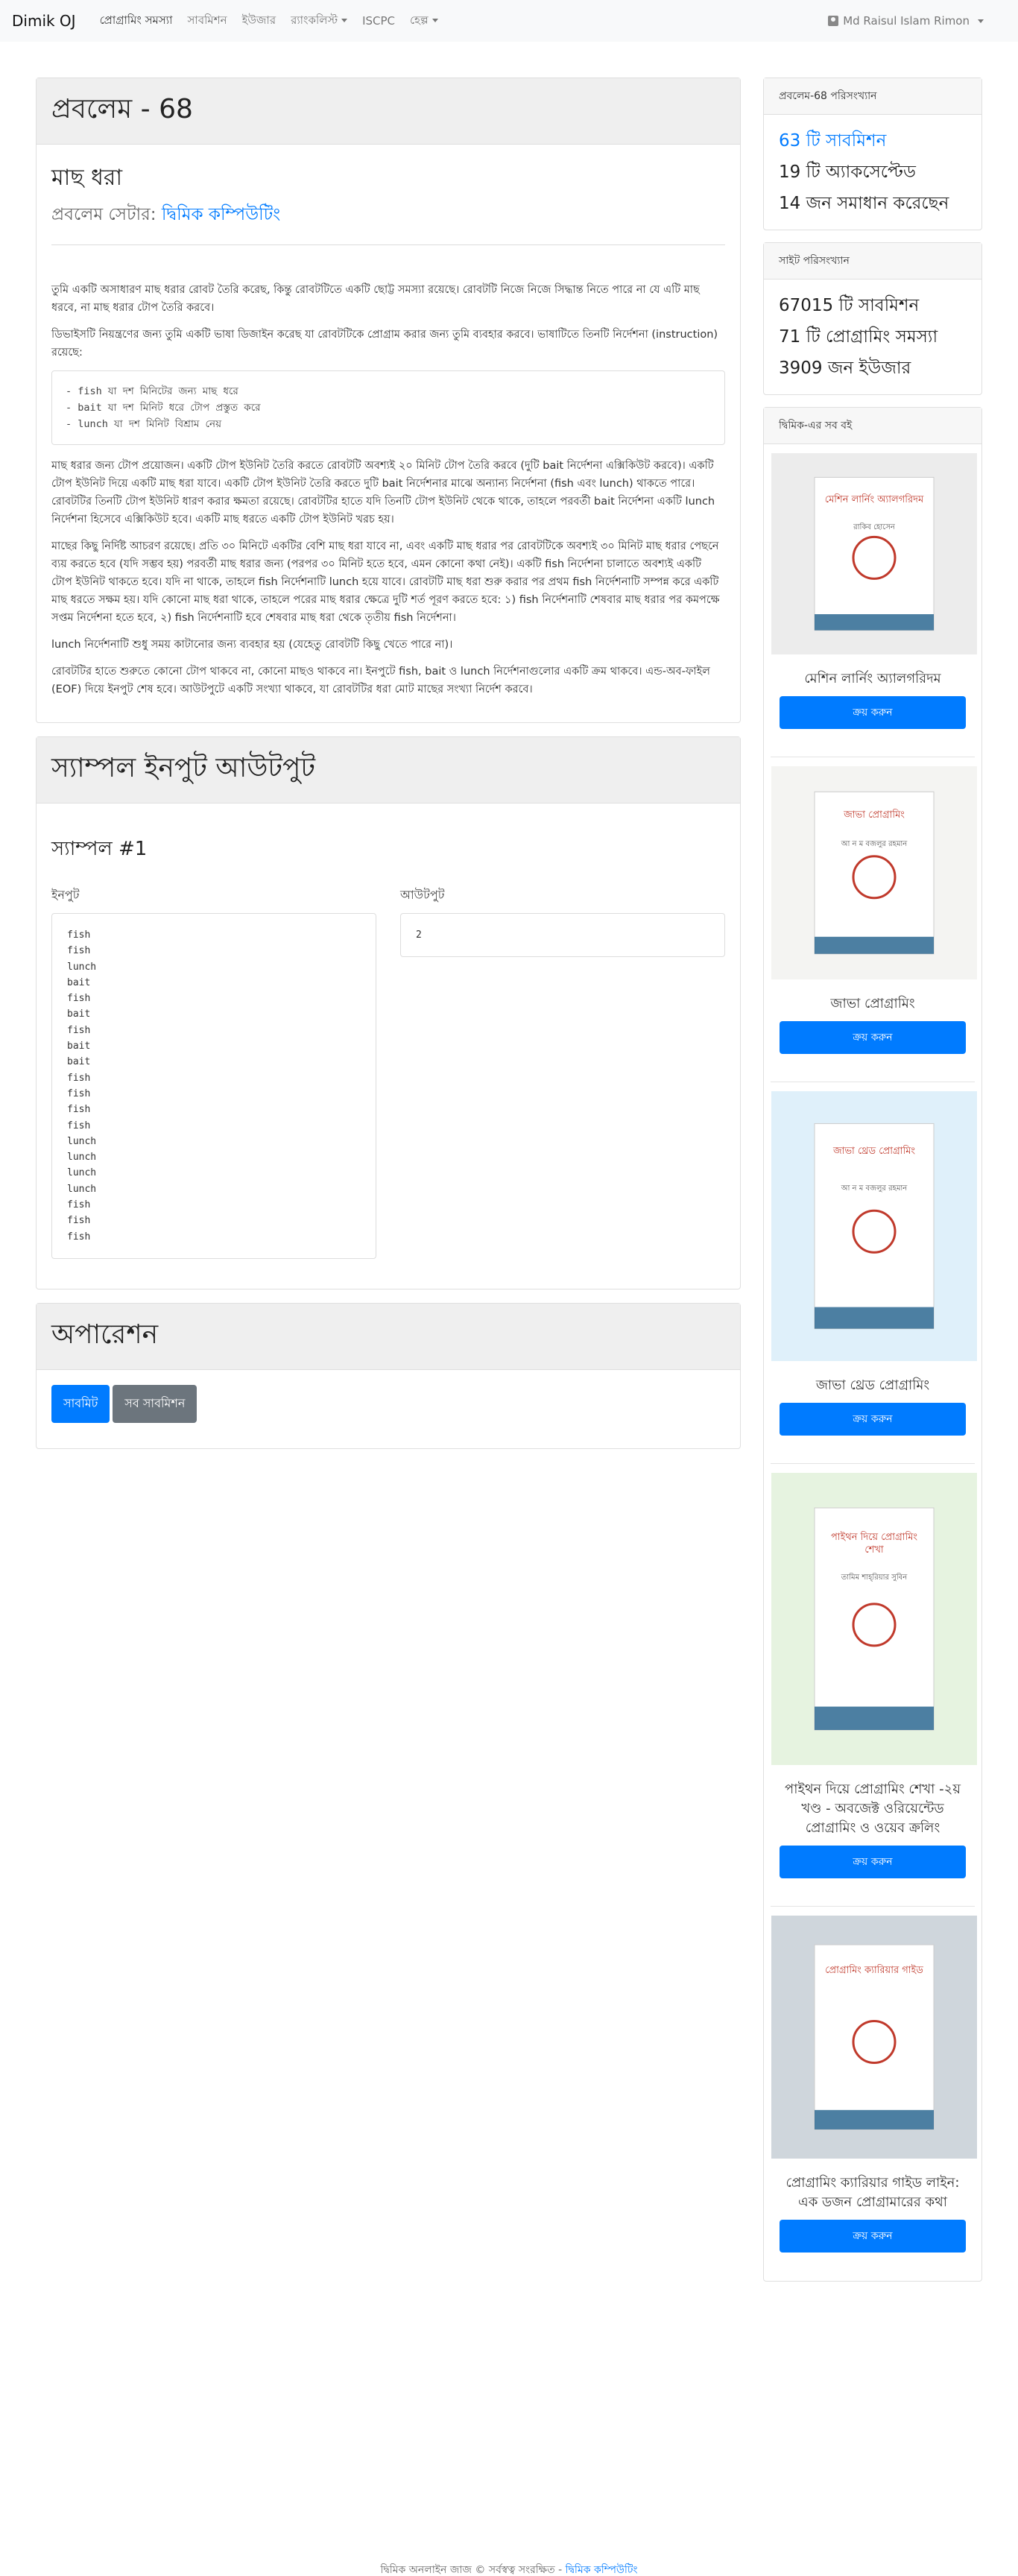 The height and width of the screenshot is (2576, 1018). What do you see at coordinates (873, 261) in the screenshot?
I see `site-stats-header: সাইট পরিসংখ্যান` at bounding box center [873, 261].